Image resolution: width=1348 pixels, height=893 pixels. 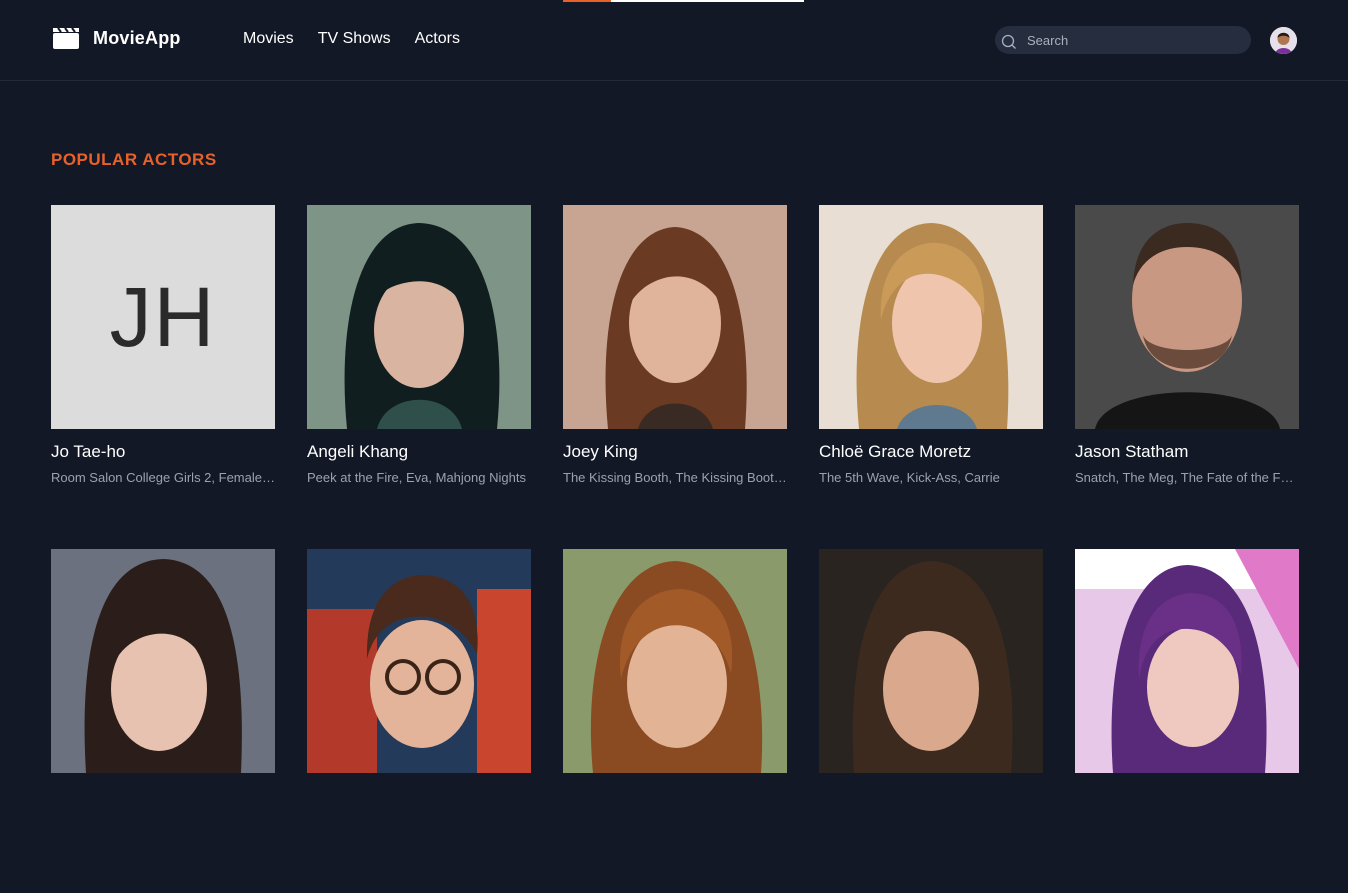 What do you see at coordinates (416, 477) in the screenshot?
I see `actor-known-for: Peek at the Fire, Eva, Mahjong Nights` at bounding box center [416, 477].